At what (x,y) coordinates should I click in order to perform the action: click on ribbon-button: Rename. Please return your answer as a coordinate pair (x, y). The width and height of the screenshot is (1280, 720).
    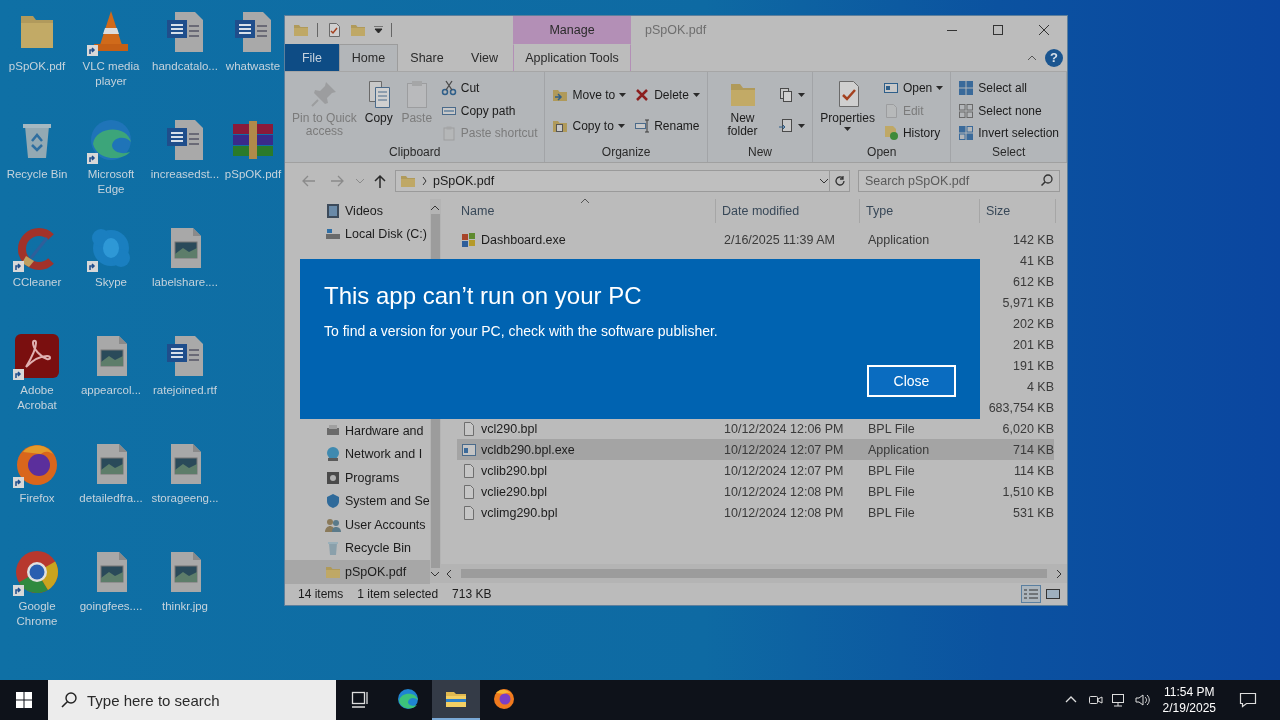
    Looking at the image, I should click on (667, 125).